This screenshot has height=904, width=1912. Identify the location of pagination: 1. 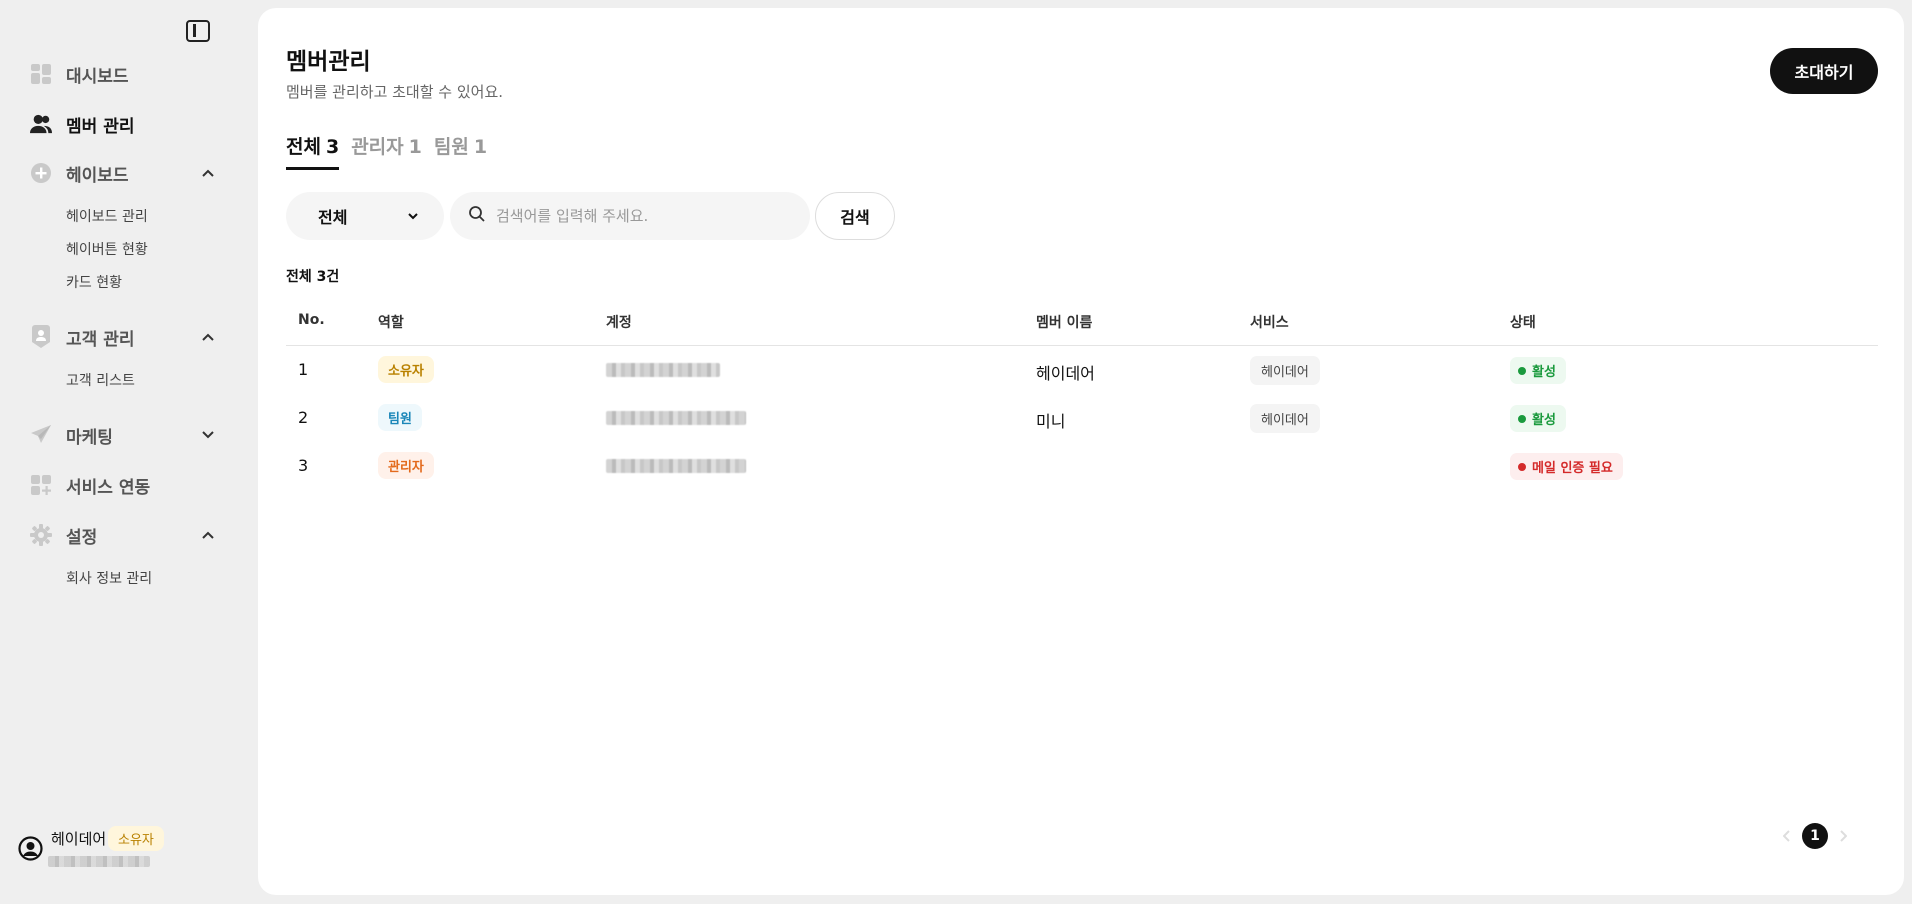
(1815, 836).